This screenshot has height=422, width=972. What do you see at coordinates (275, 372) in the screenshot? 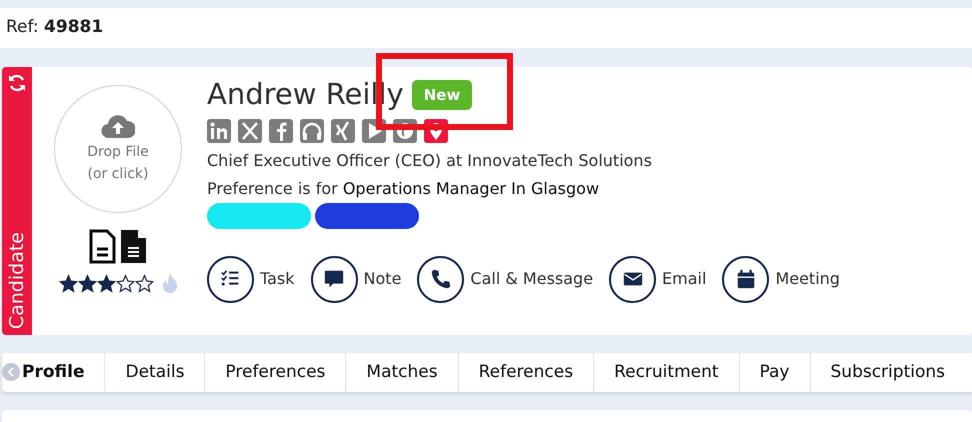
I see `tab: Preferences` at bounding box center [275, 372].